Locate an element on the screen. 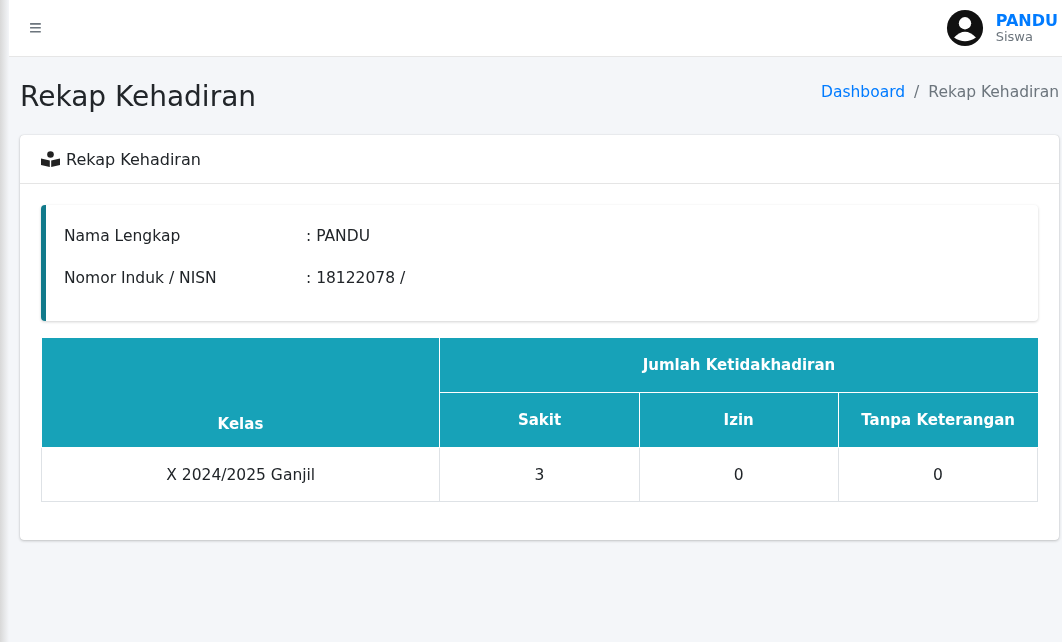 The height and width of the screenshot is (642, 1062). breadcrumb-link: Dashboard is located at coordinates (863, 92).